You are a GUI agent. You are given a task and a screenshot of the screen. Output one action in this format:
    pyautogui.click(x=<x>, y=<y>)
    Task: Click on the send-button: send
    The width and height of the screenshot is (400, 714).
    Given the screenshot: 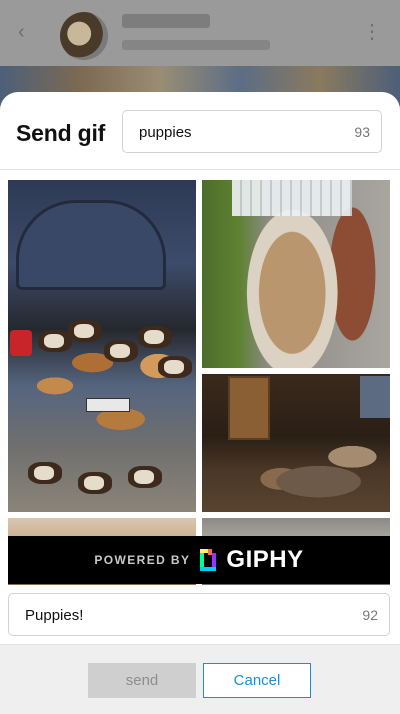 What is the action you would take?
    pyautogui.click(x=142, y=680)
    